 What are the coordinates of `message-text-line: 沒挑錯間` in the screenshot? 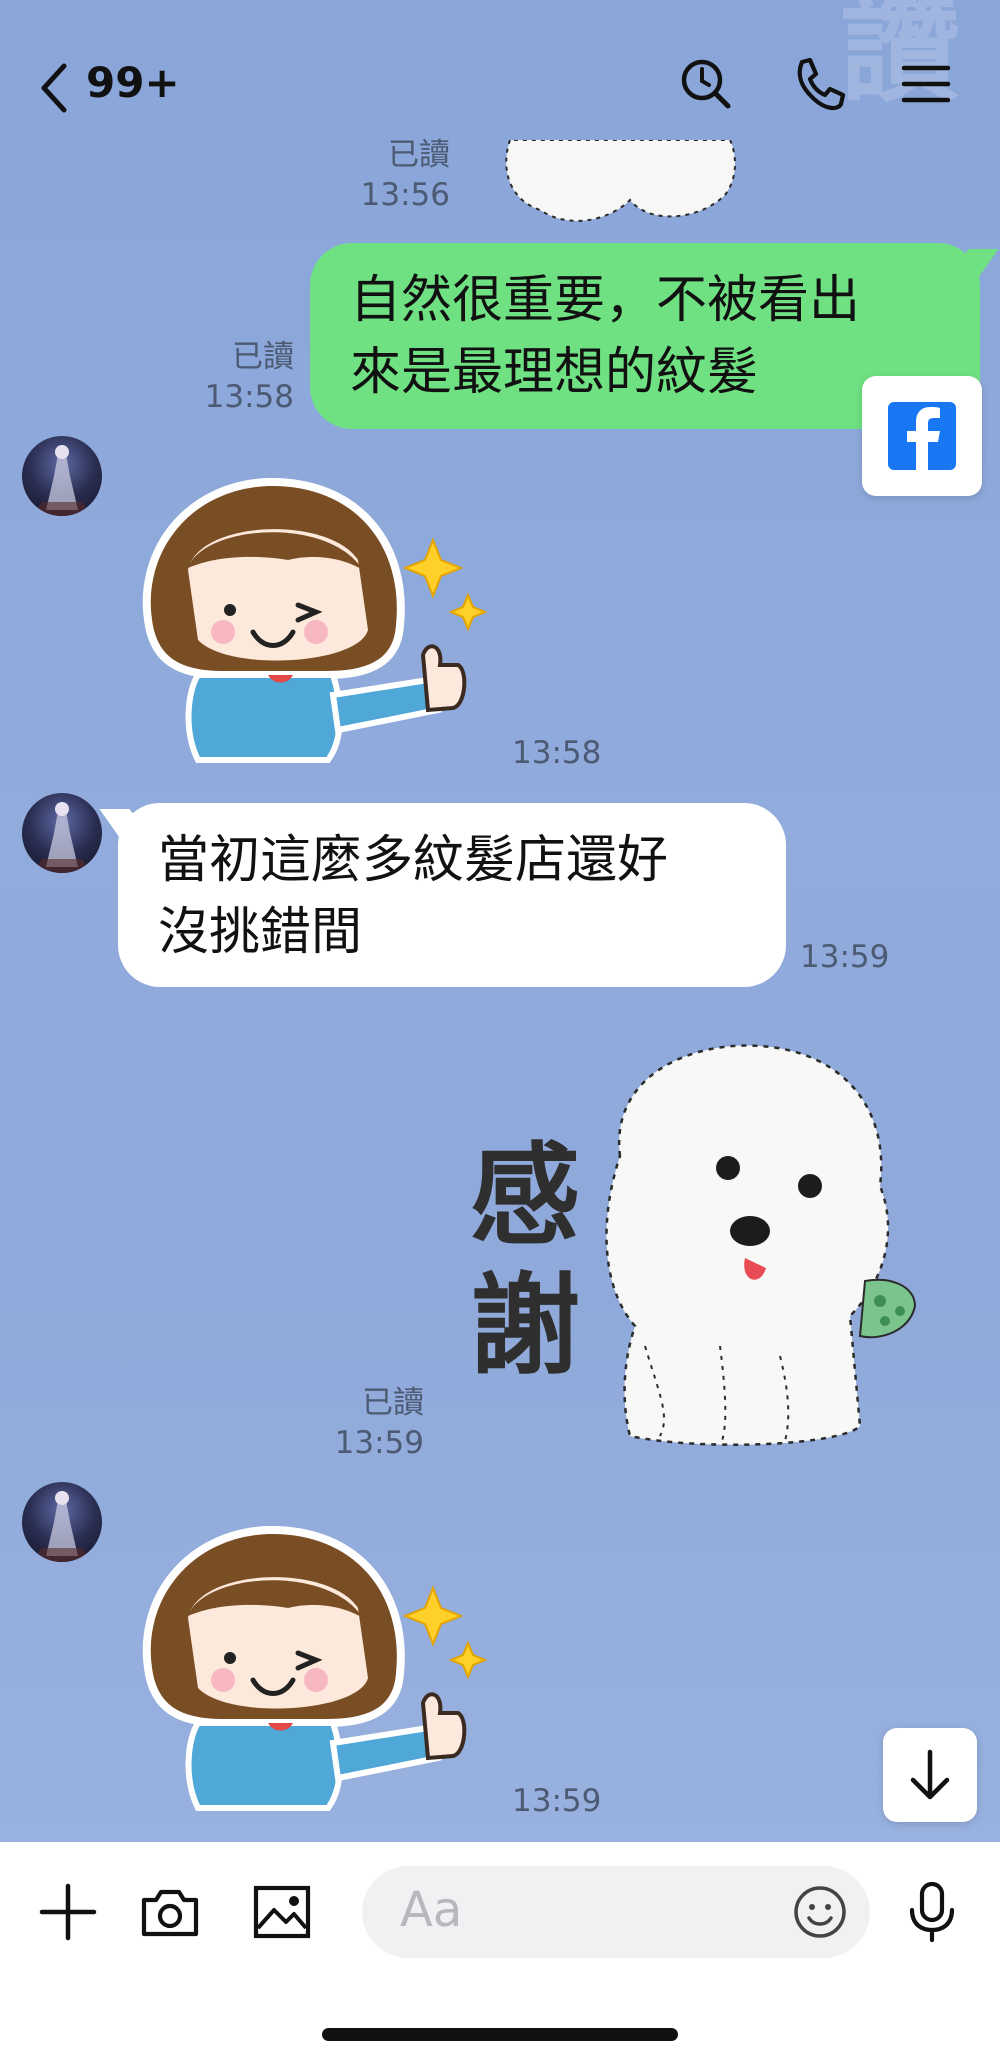 It's located at (260, 932).